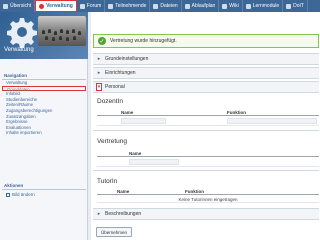  I want to click on hero-title: Verwaltung, so click(19, 50).